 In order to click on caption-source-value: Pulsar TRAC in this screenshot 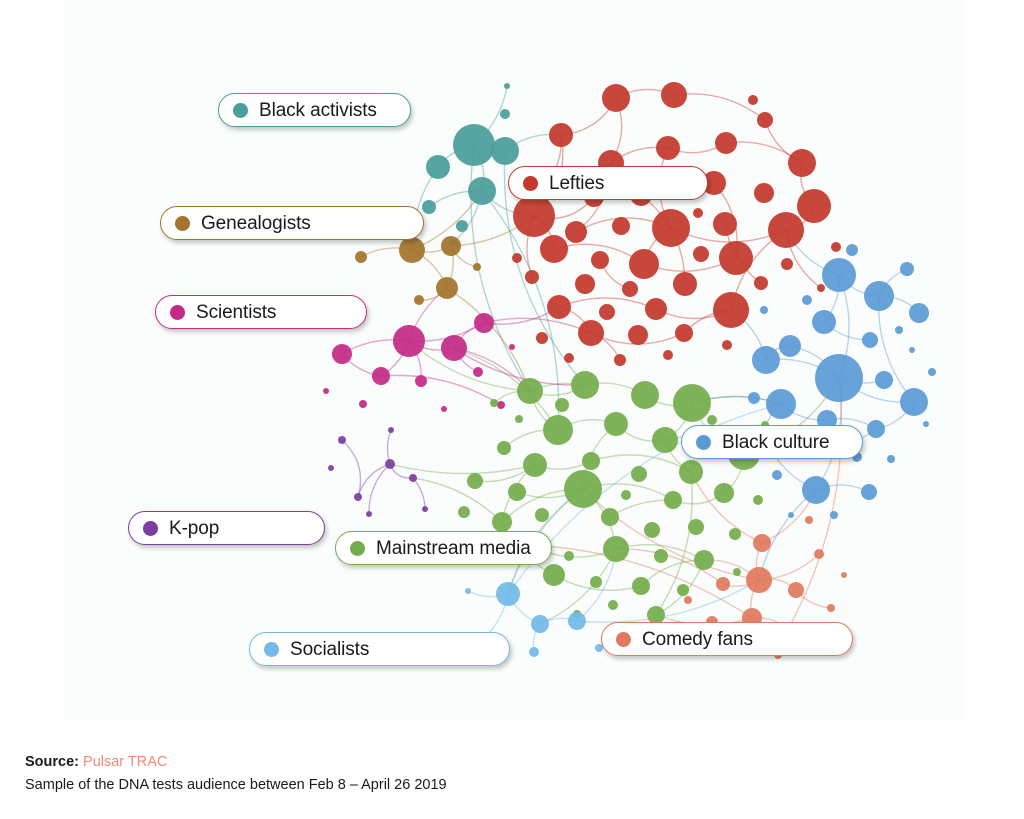, I will do `click(125, 762)`.